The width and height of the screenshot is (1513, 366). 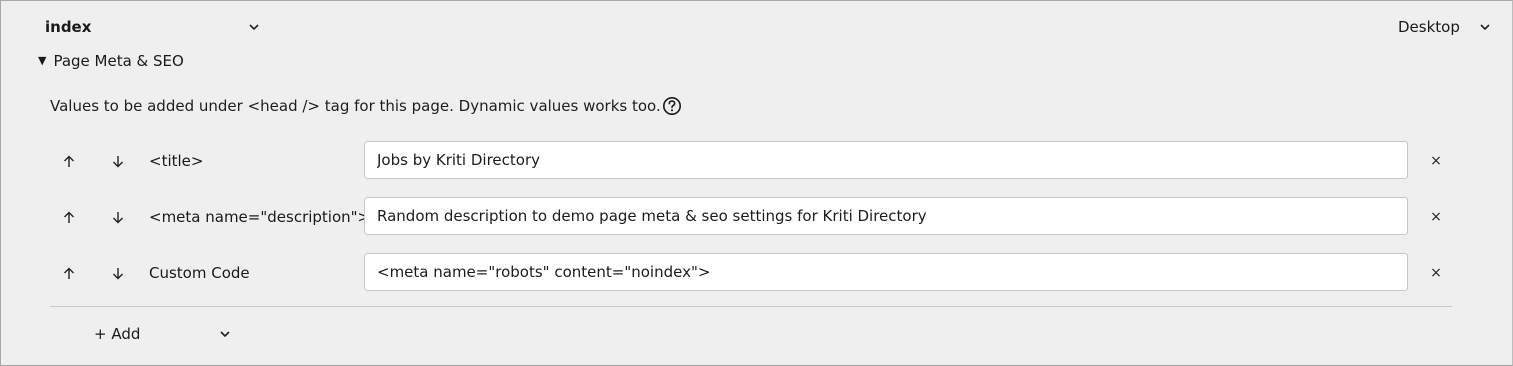 I want to click on meta-row-custom-code: Custom Code ×, so click(x=757, y=273).